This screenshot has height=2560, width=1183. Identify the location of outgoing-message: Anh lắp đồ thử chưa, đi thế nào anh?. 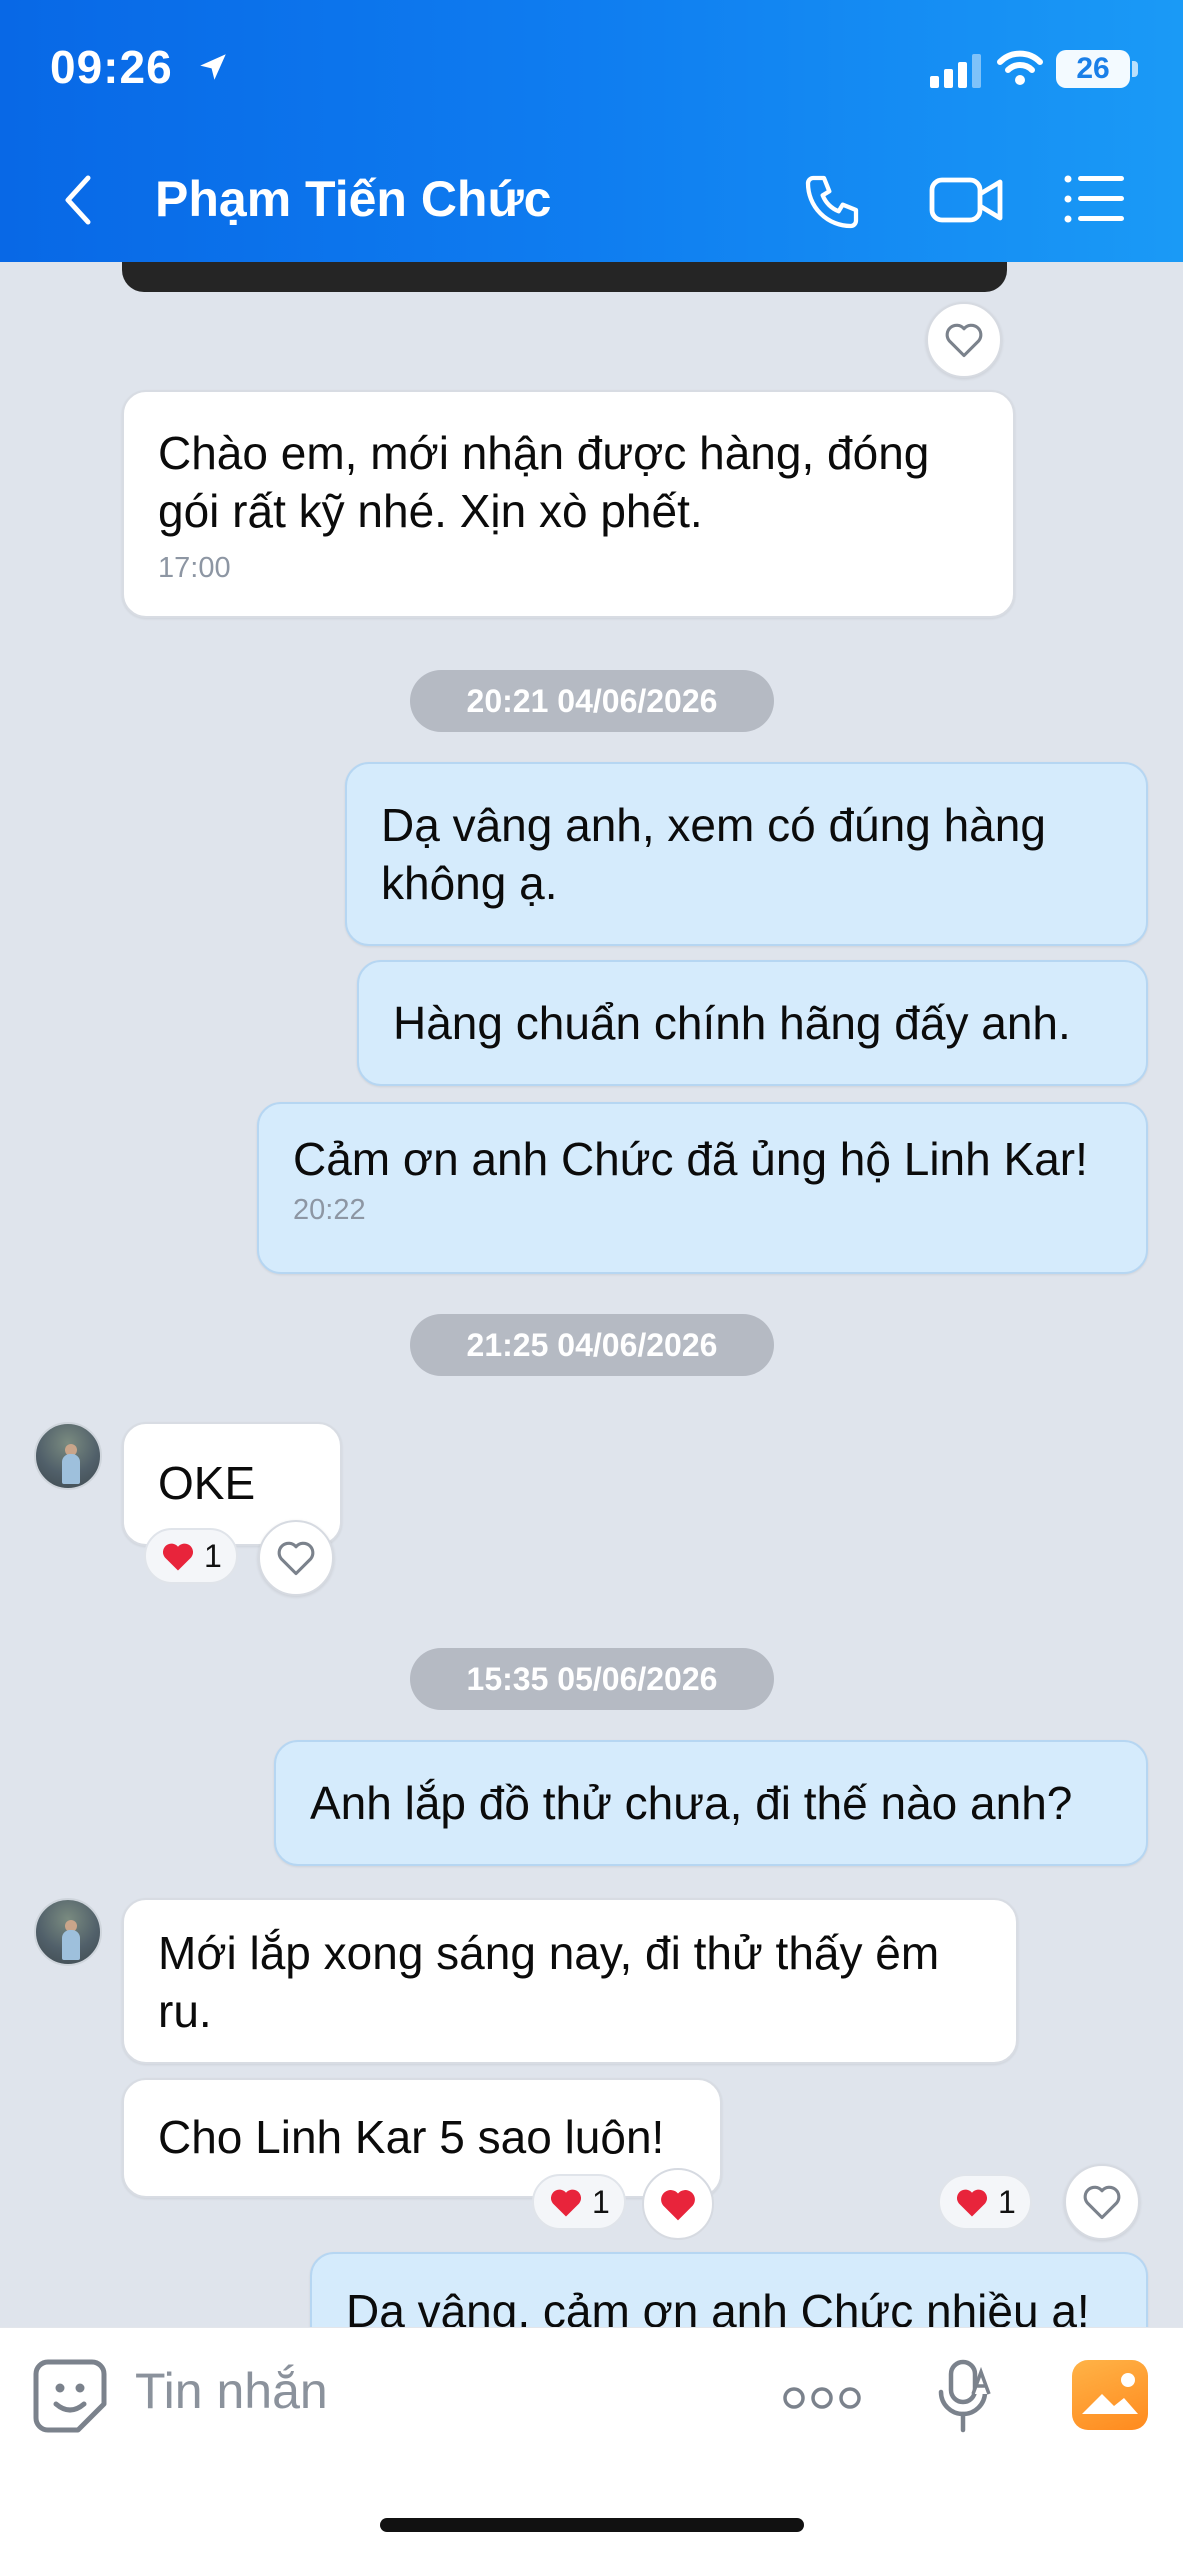
(711, 1803).